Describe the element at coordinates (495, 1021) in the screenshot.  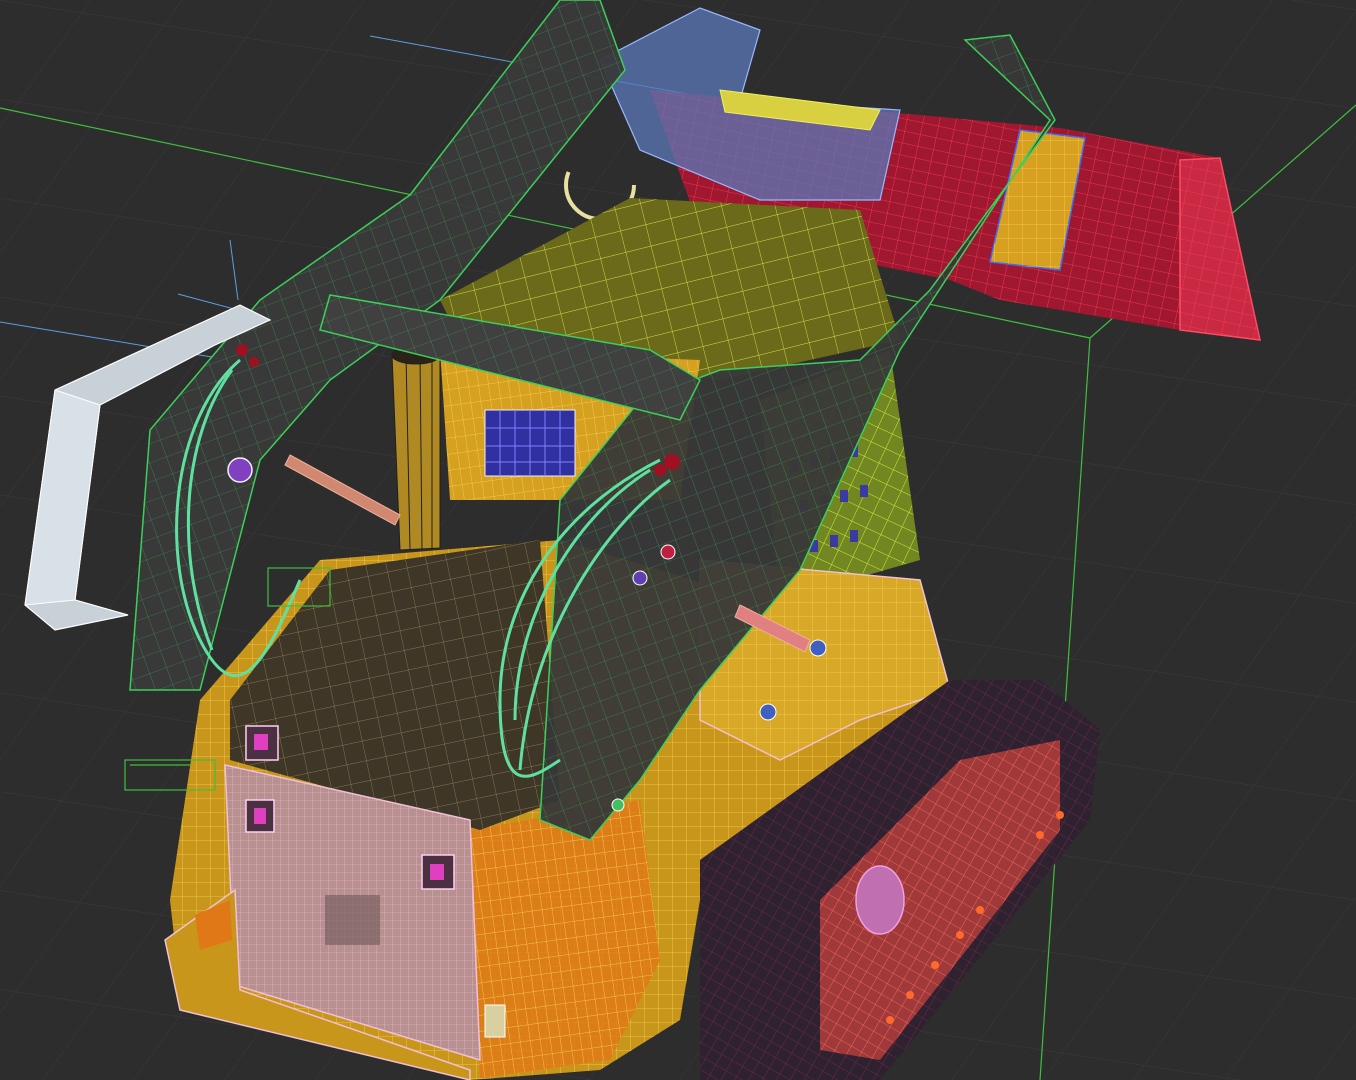
I see `tail-light-helper` at that location.